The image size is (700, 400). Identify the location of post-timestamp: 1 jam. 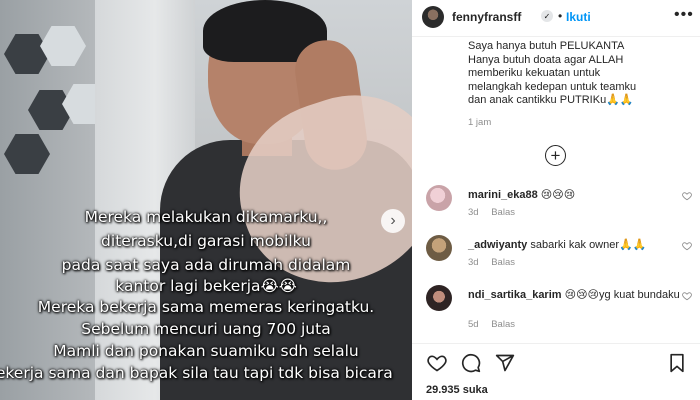
(479, 122).